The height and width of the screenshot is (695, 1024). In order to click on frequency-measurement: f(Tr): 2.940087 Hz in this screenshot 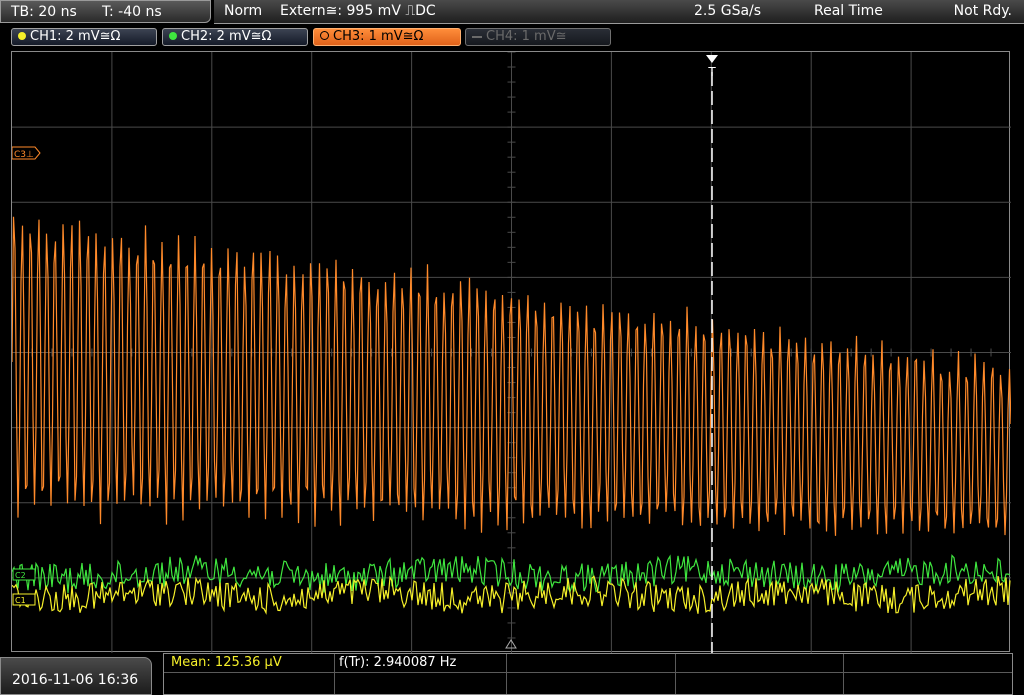, I will do `click(398, 662)`.